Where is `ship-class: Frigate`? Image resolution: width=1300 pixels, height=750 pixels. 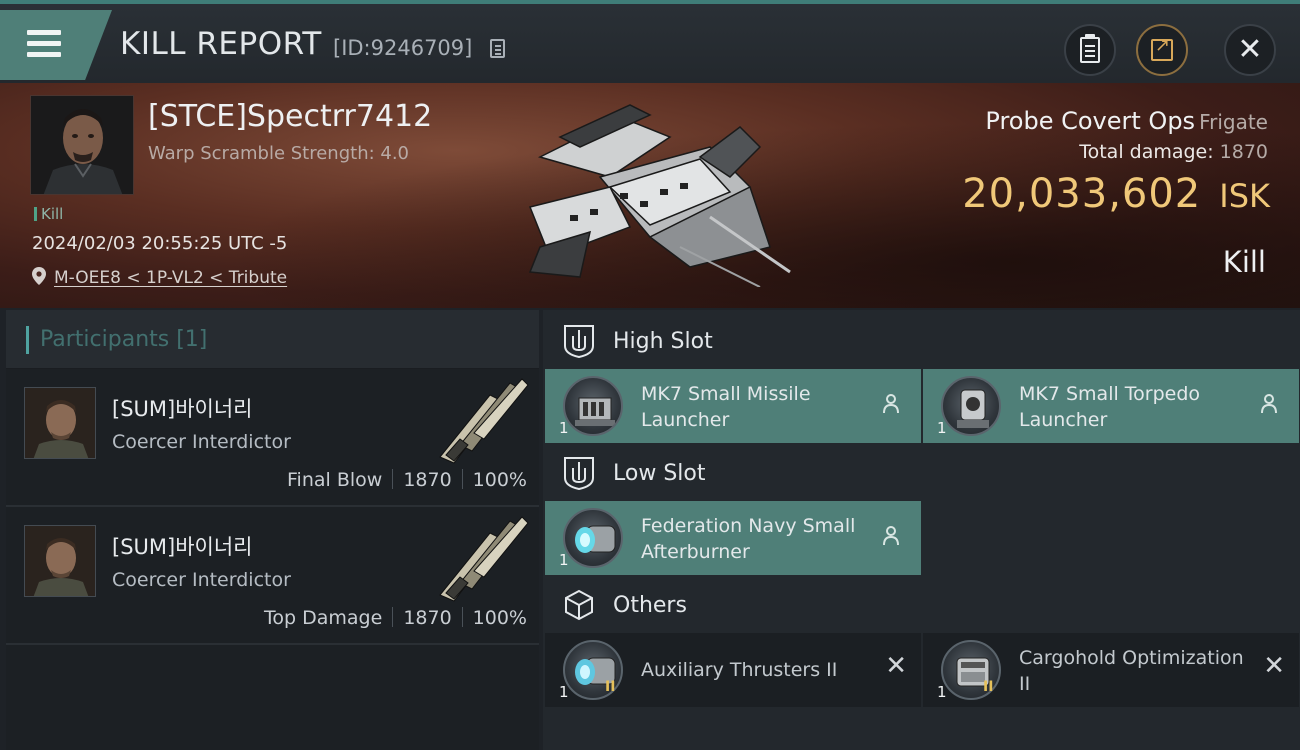 ship-class: Frigate is located at coordinates (1233, 122).